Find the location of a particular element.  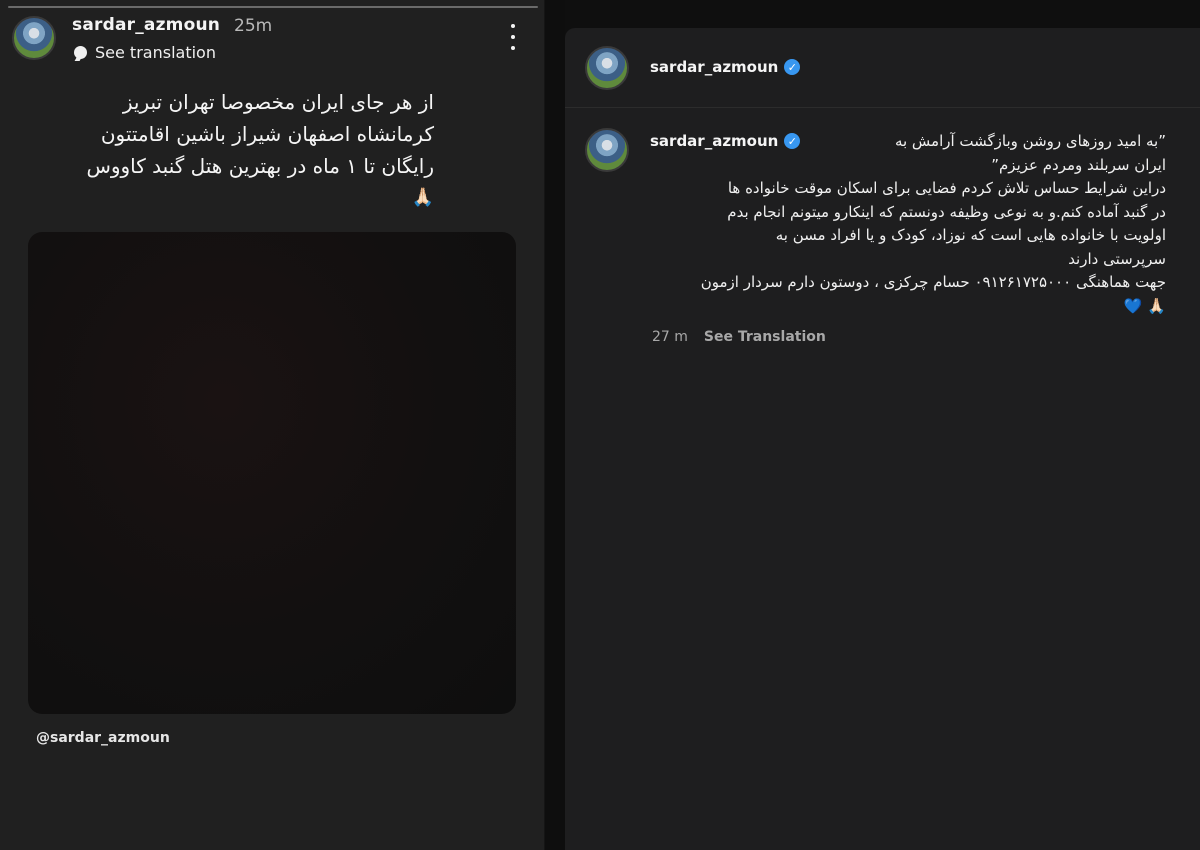

caption-meta: 27 m See Translation is located at coordinates (739, 337).